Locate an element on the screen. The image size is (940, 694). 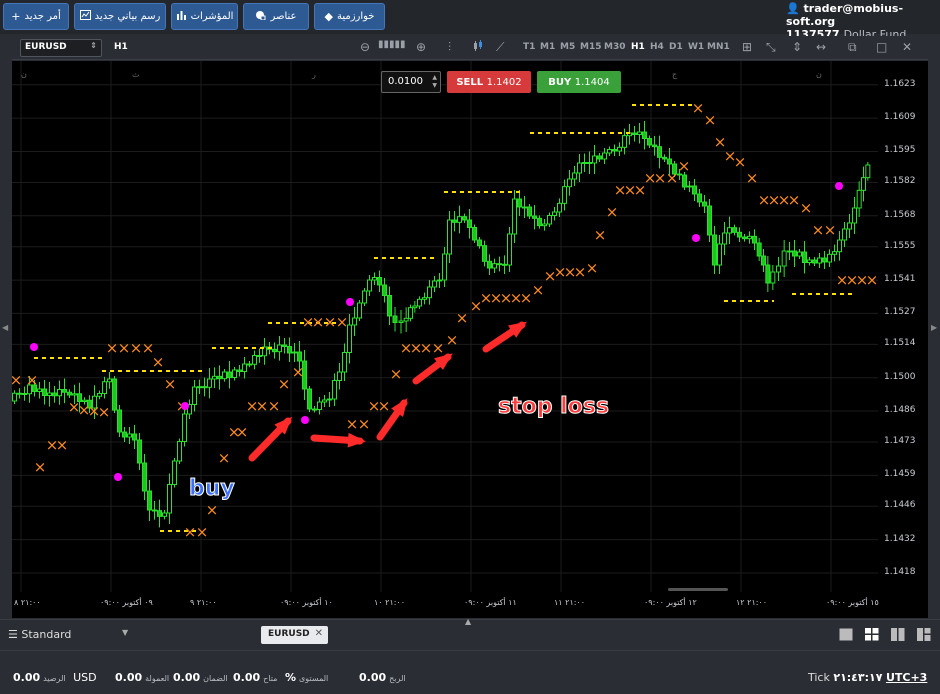
timezone-value: UTC+3 is located at coordinates (906, 677).